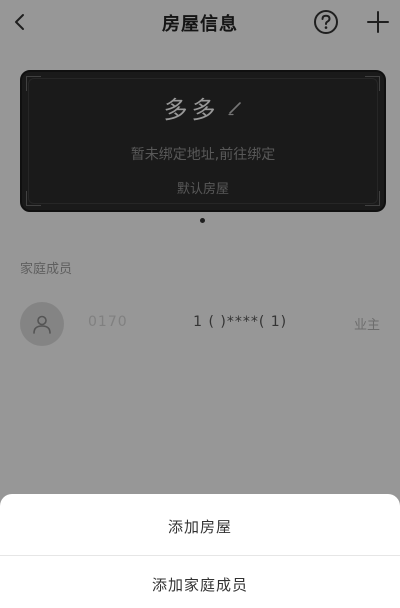 This screenshot has width=400, height=608. I want to click on add-house-button: 添加房屋, so click(200, 526).